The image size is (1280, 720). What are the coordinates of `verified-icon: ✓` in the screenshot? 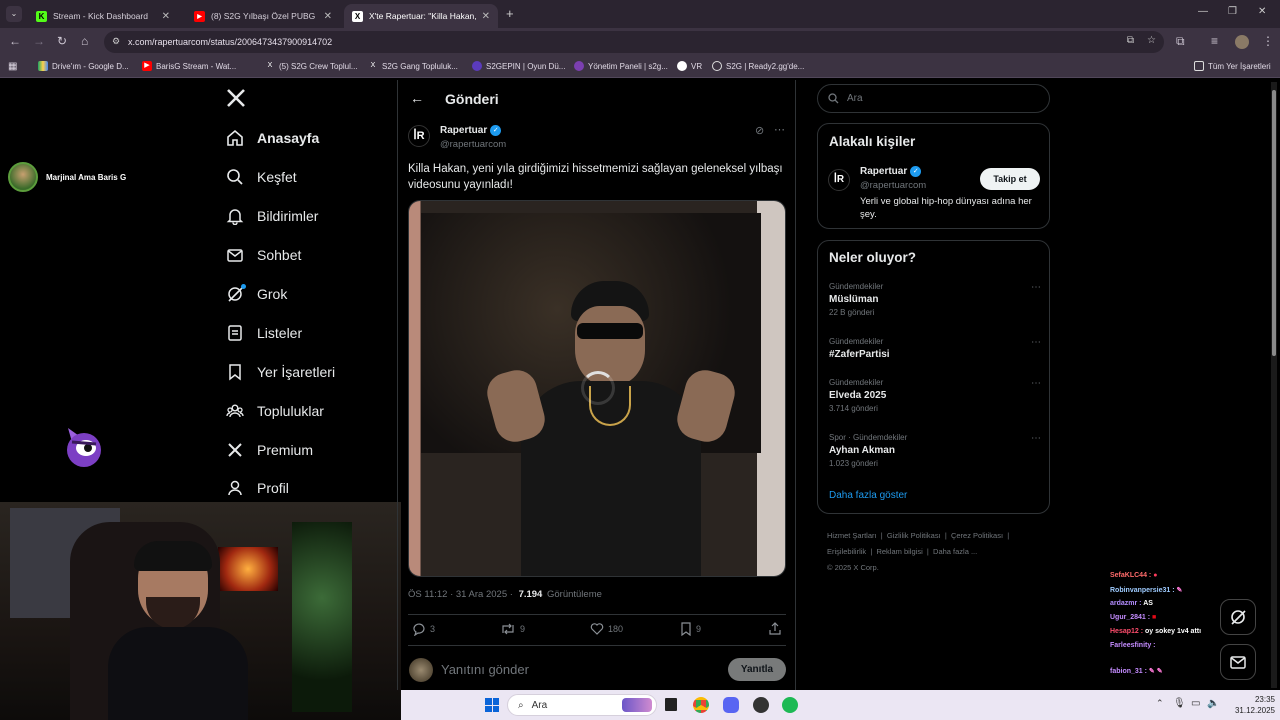 It's located at (916, 171).